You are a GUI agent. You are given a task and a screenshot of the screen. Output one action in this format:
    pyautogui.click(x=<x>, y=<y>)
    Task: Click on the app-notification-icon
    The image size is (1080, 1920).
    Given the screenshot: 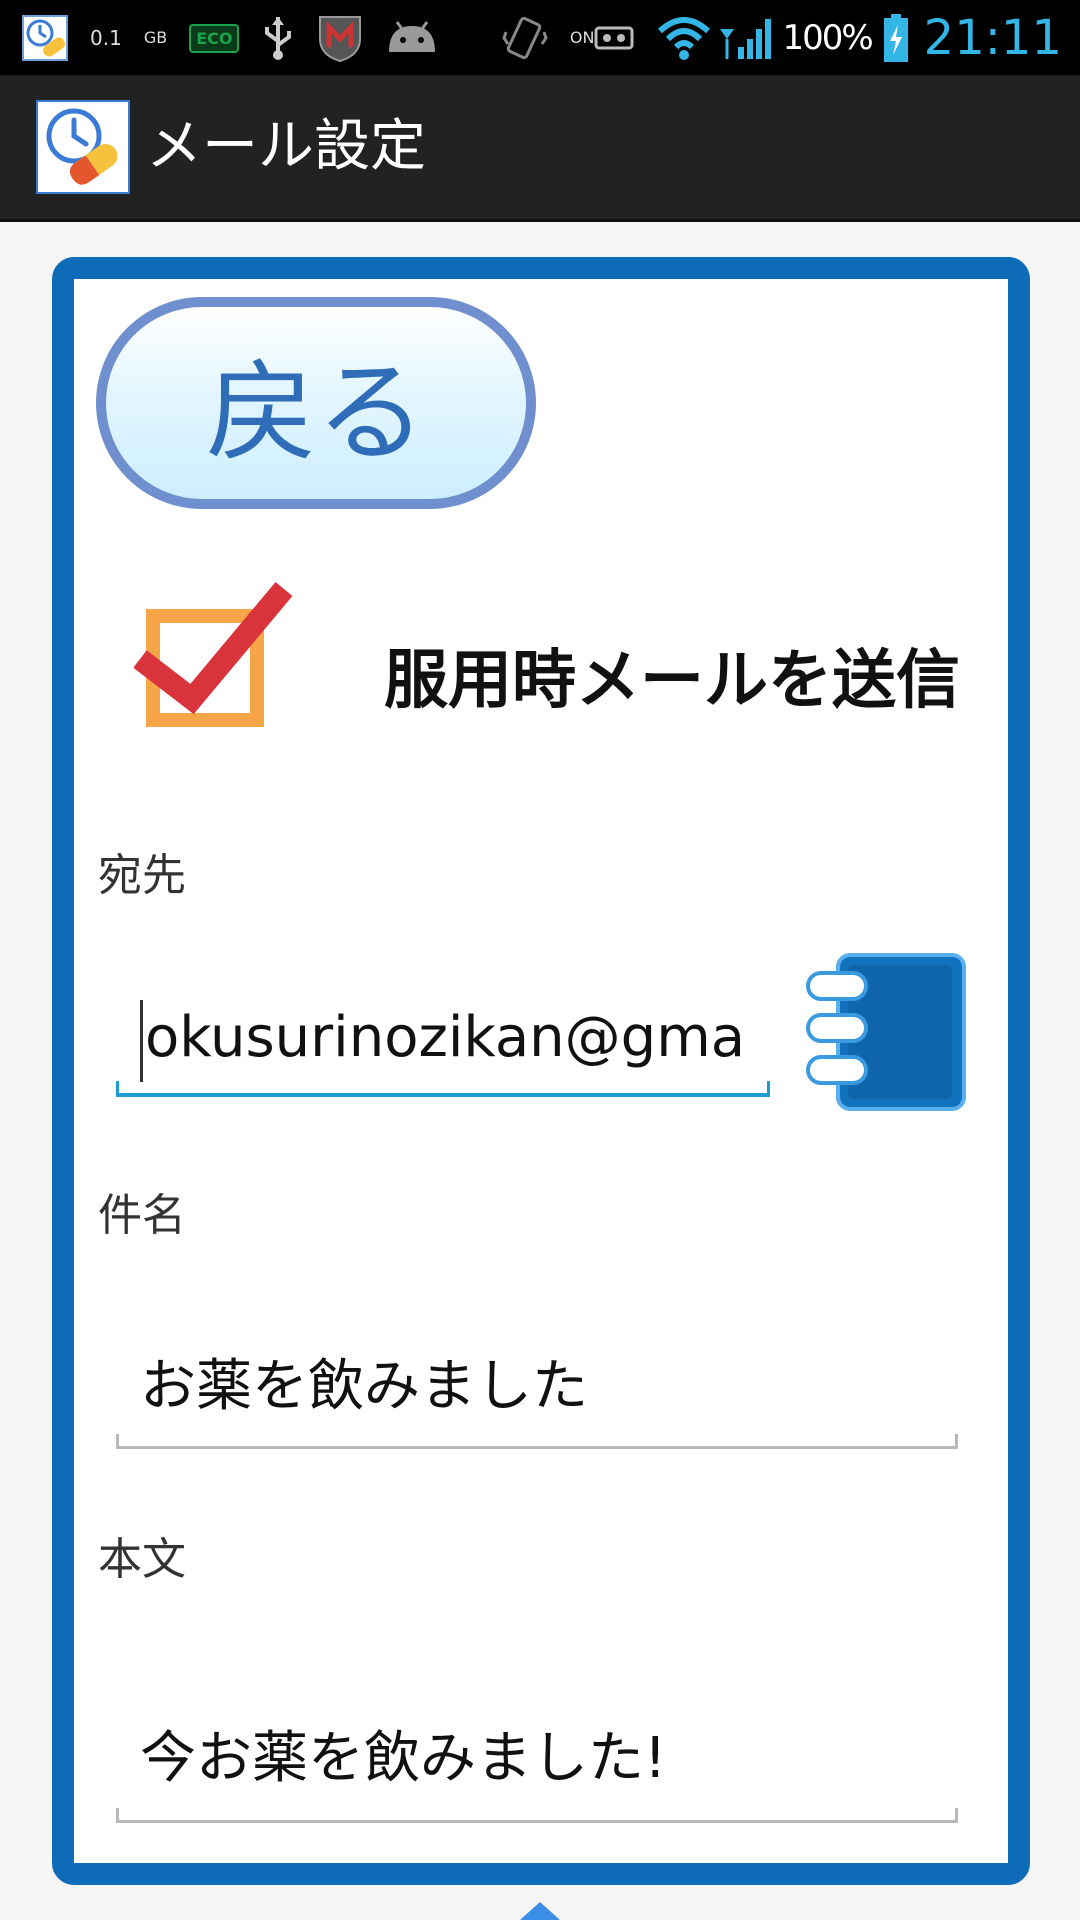 What is the action you would take?
    pyautogui.click(x=45, y=38)
    